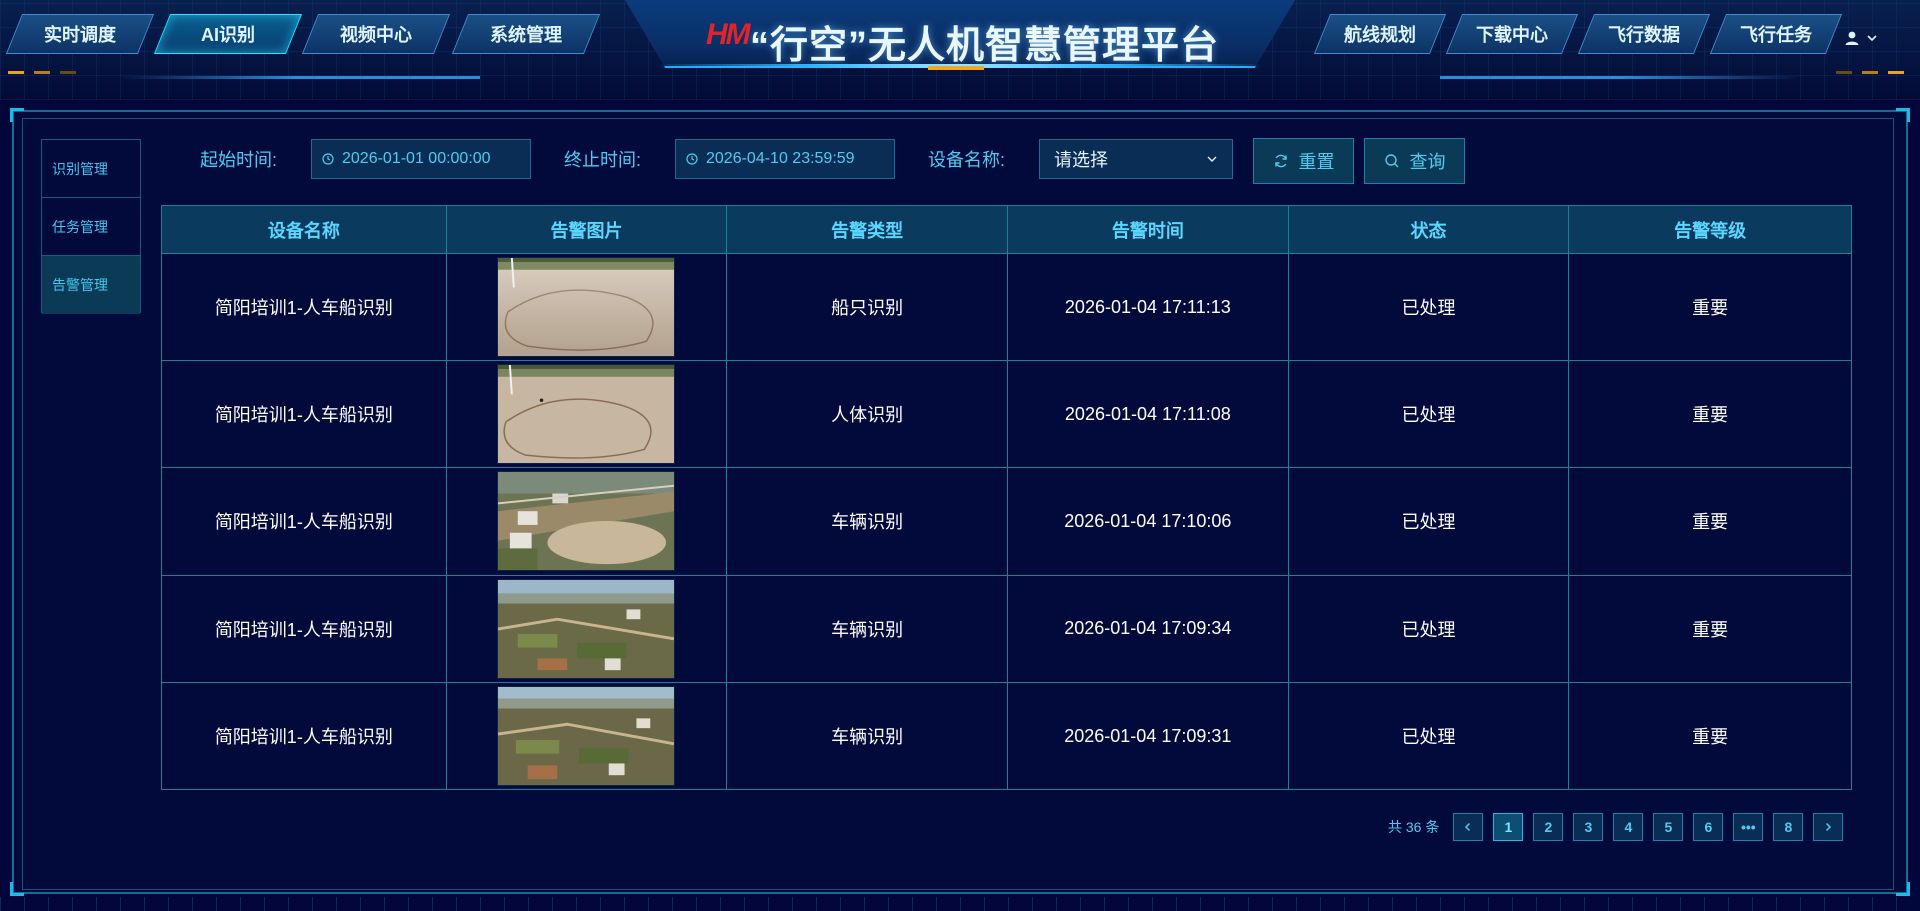 Image resolution: width=1920 pixels, height=911 pixels. I want to click on app-logo: HM, so click(728, 34).